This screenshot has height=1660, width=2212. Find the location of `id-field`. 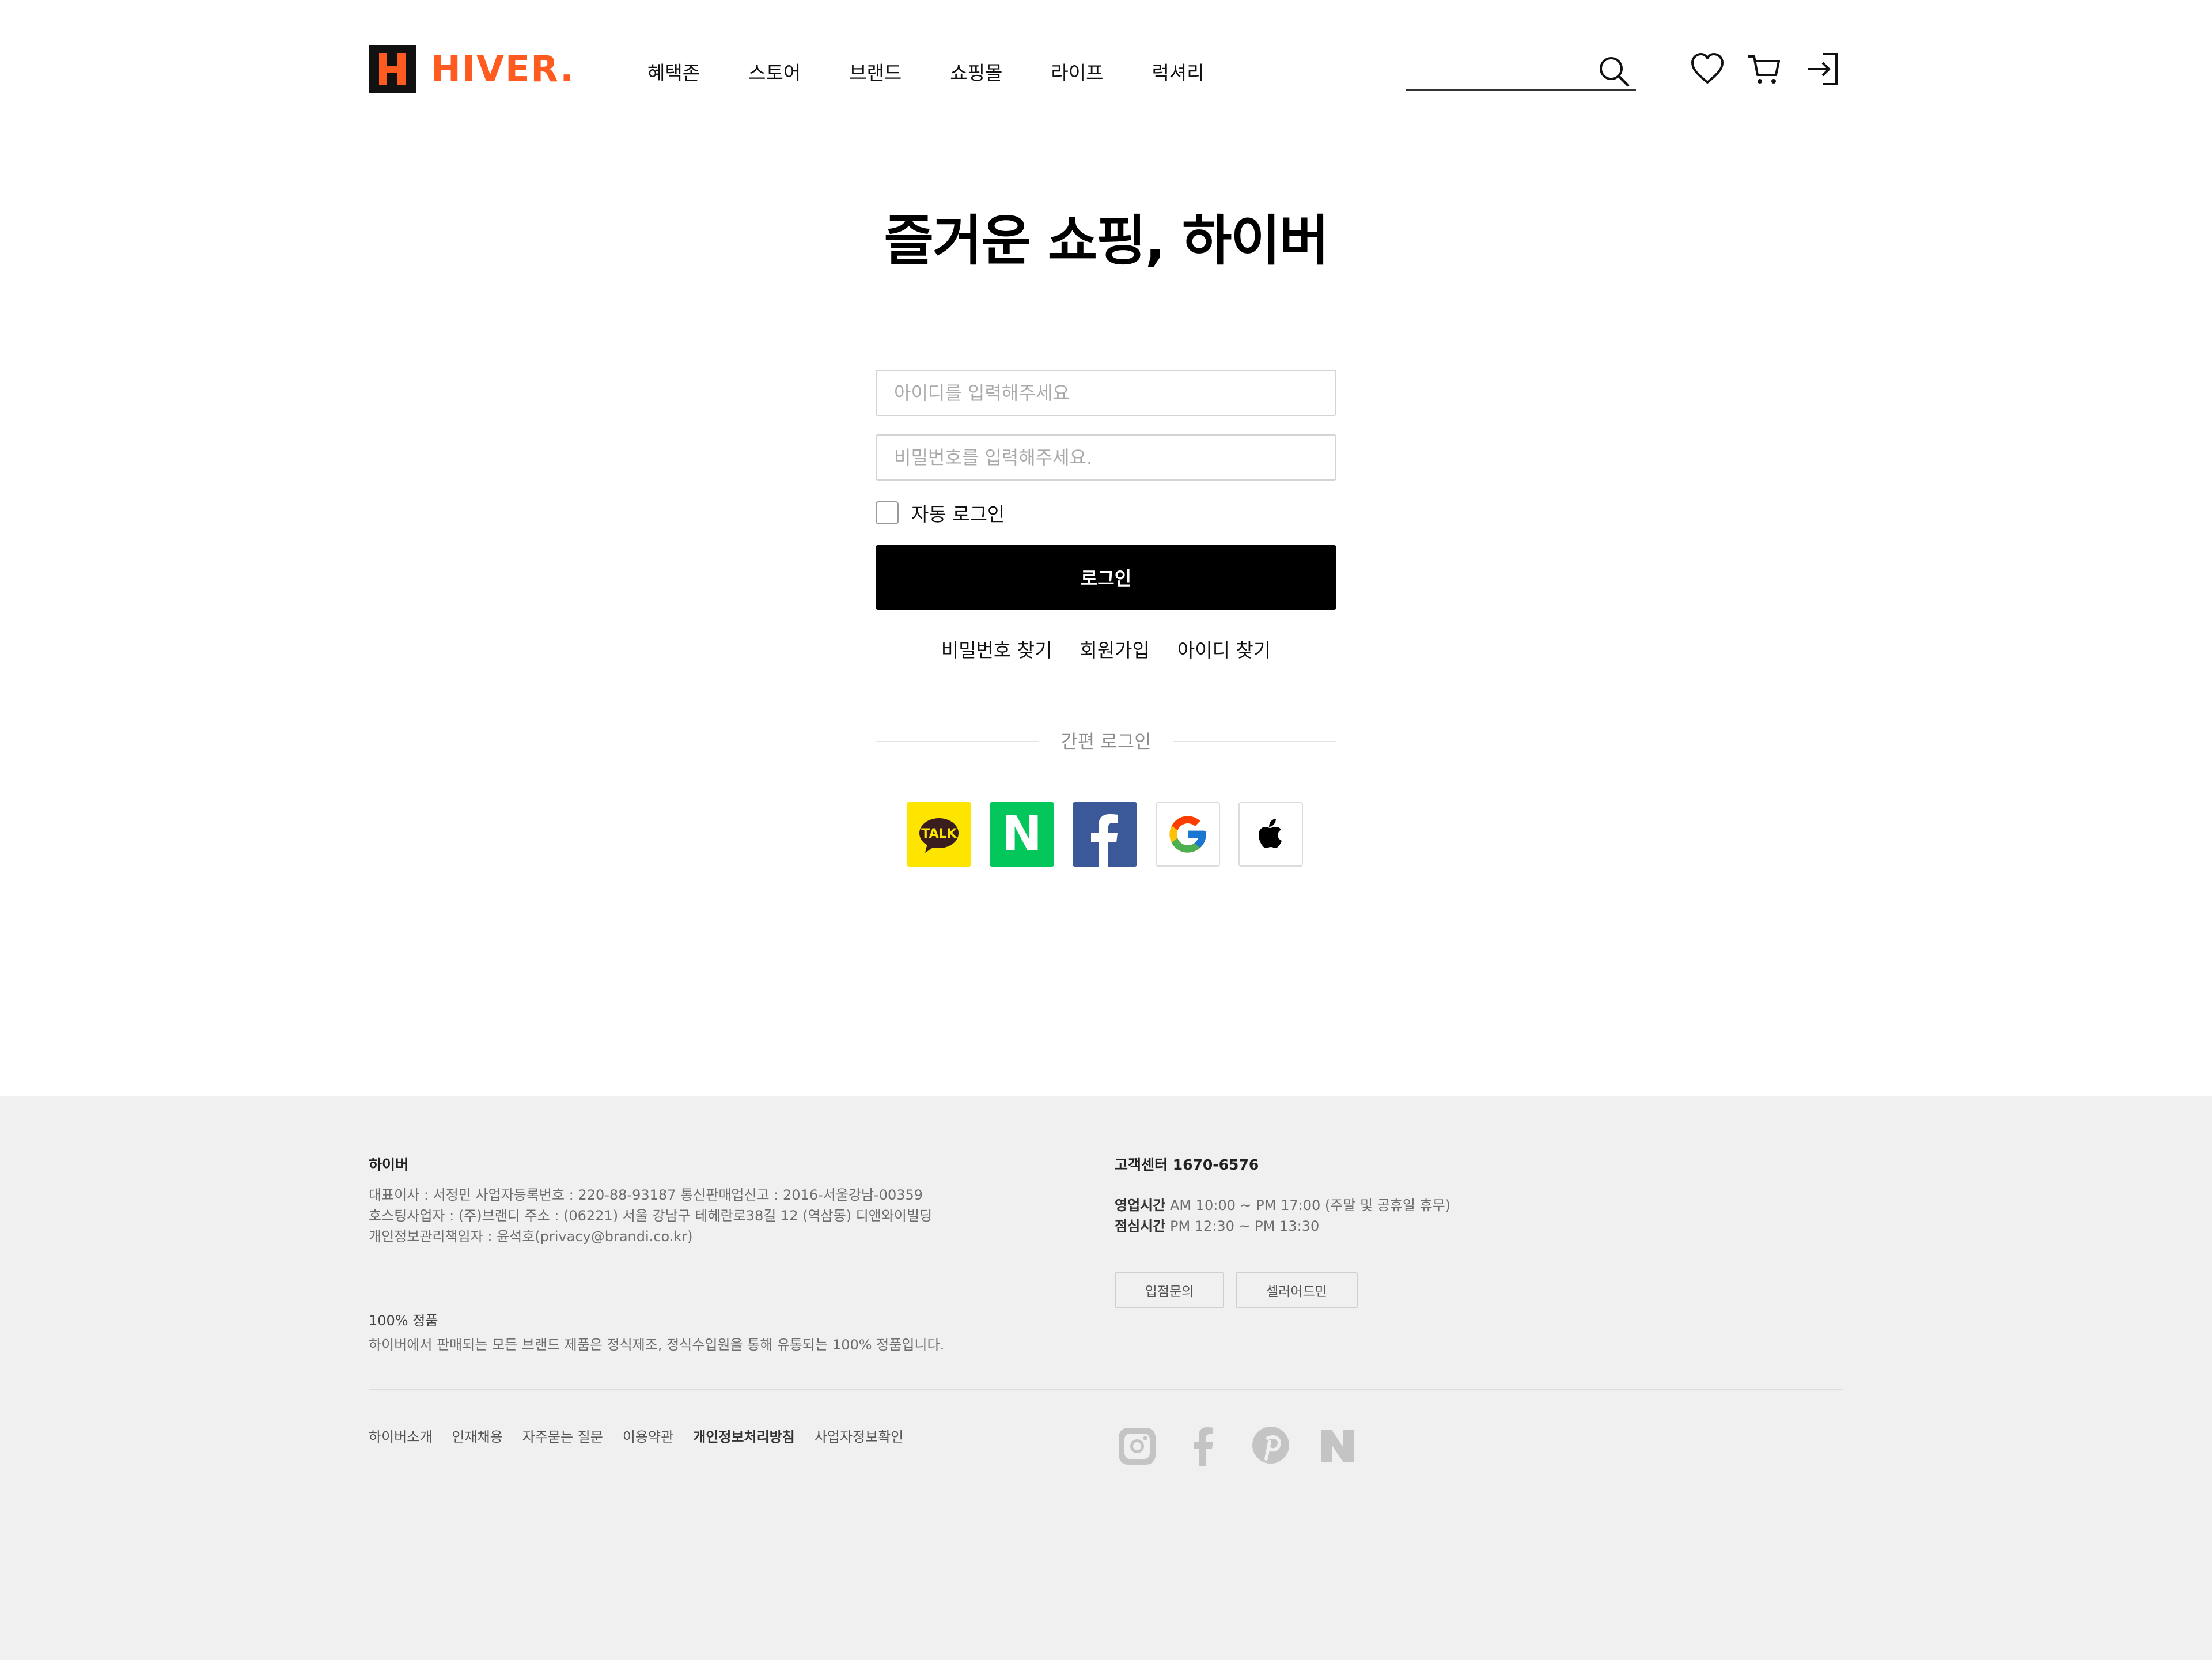

id-field is located at coordinates (1106, 393).